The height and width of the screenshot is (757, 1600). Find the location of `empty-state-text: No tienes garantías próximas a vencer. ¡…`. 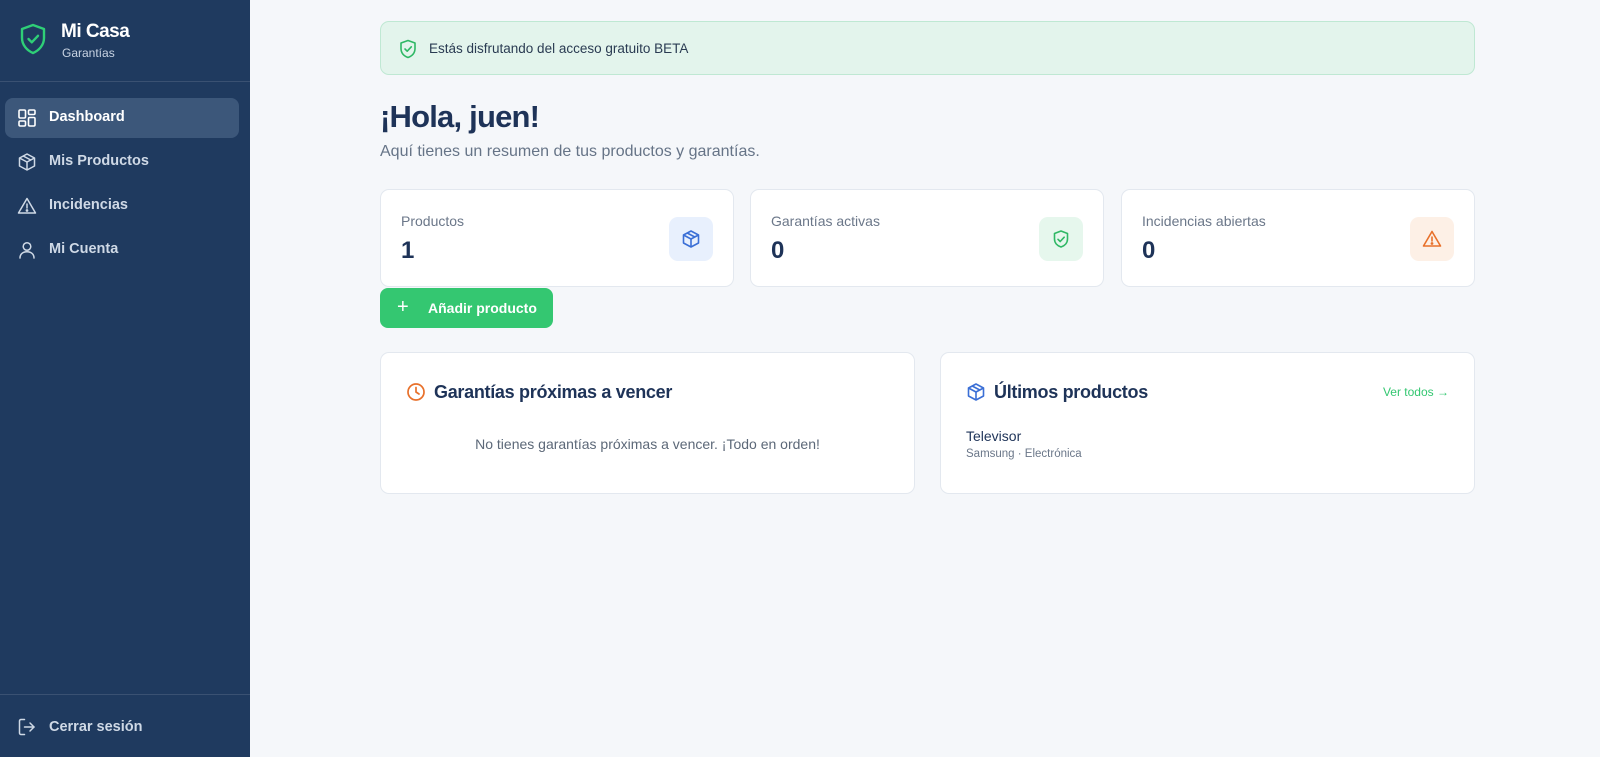

empty-state-text: No tienes garantías próximas a vencer. ¡… is located at coordinates (647, 444).